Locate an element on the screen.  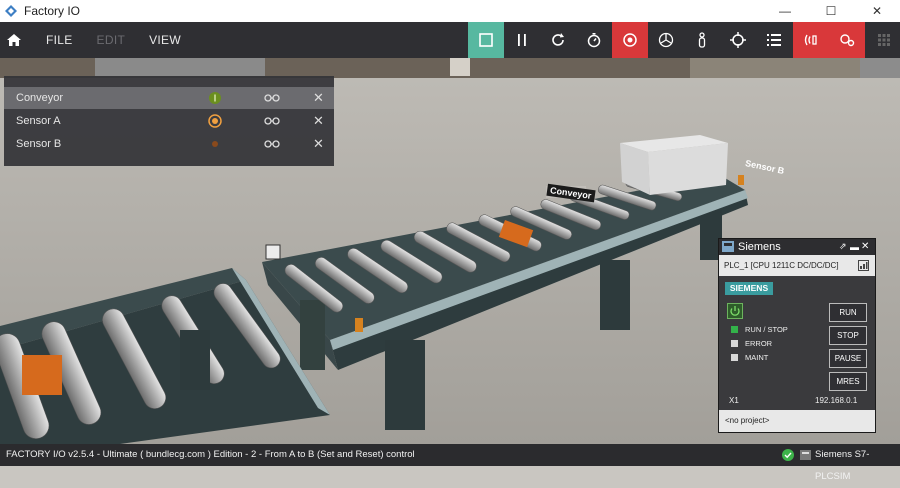
plc-config-icon is located at coordinates (863, 265).